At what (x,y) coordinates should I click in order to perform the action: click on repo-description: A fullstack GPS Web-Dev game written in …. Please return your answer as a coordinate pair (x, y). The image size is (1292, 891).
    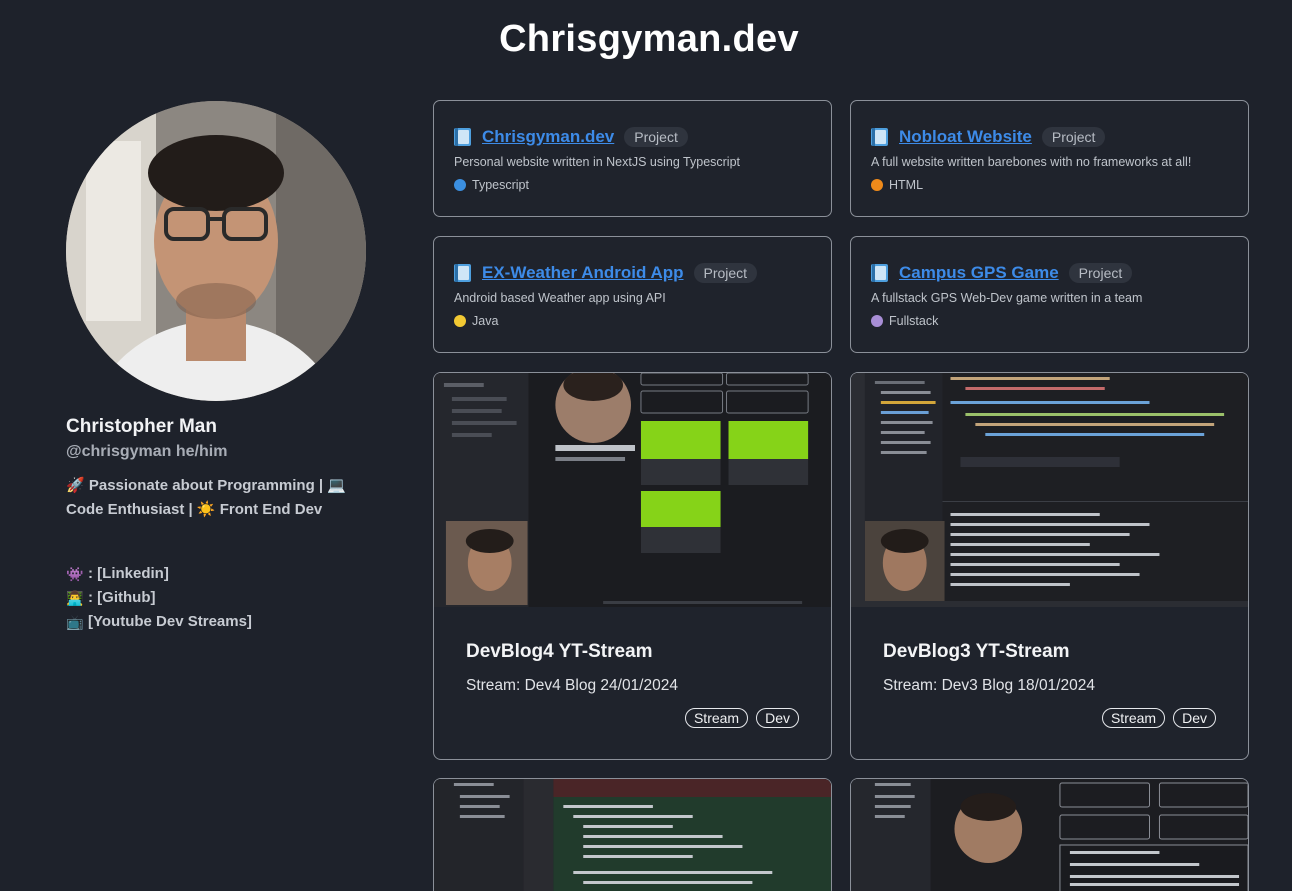
    Looking at the image, I should click on (1007, 298).